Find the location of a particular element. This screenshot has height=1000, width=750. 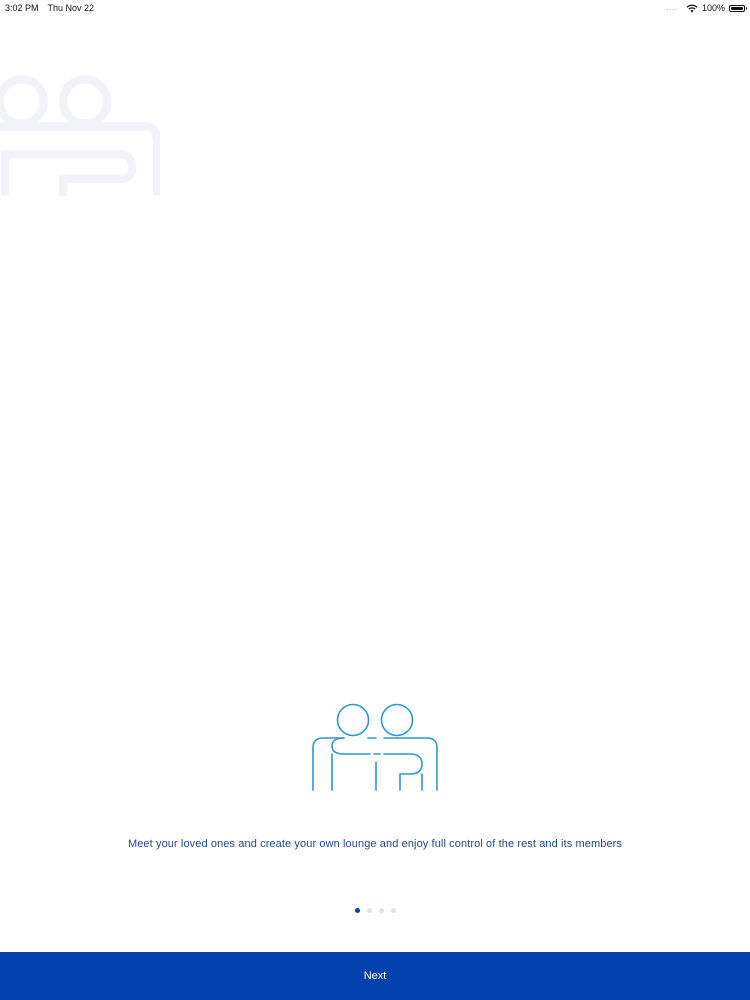

next-button: Next is located at coordinates (375, 976).